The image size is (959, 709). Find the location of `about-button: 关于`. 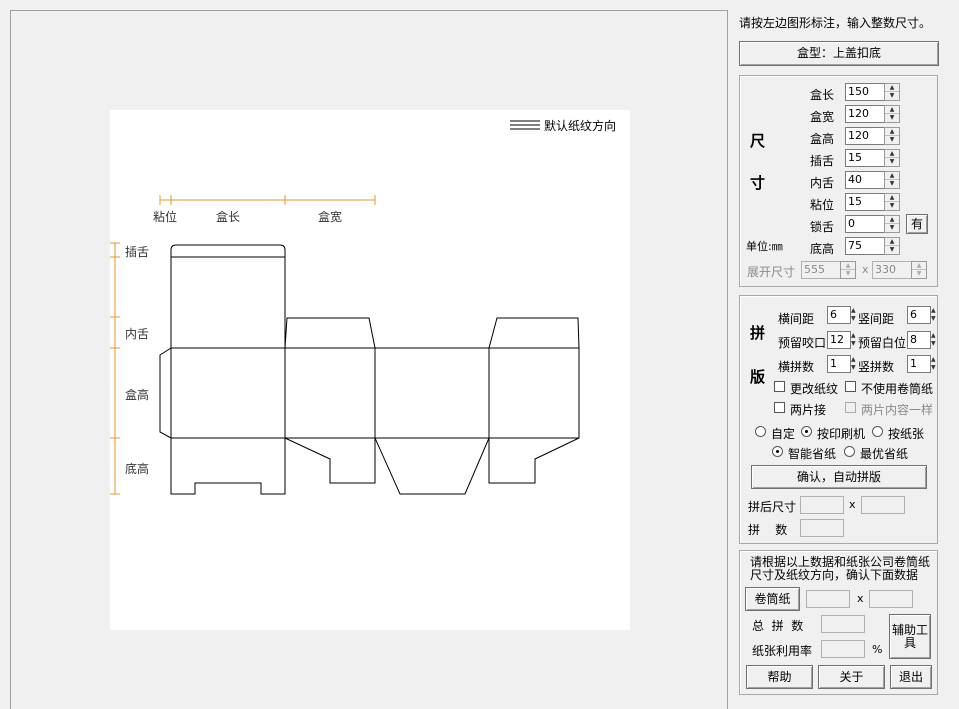

about-button: 关于 is located at coordinates (851, 677).